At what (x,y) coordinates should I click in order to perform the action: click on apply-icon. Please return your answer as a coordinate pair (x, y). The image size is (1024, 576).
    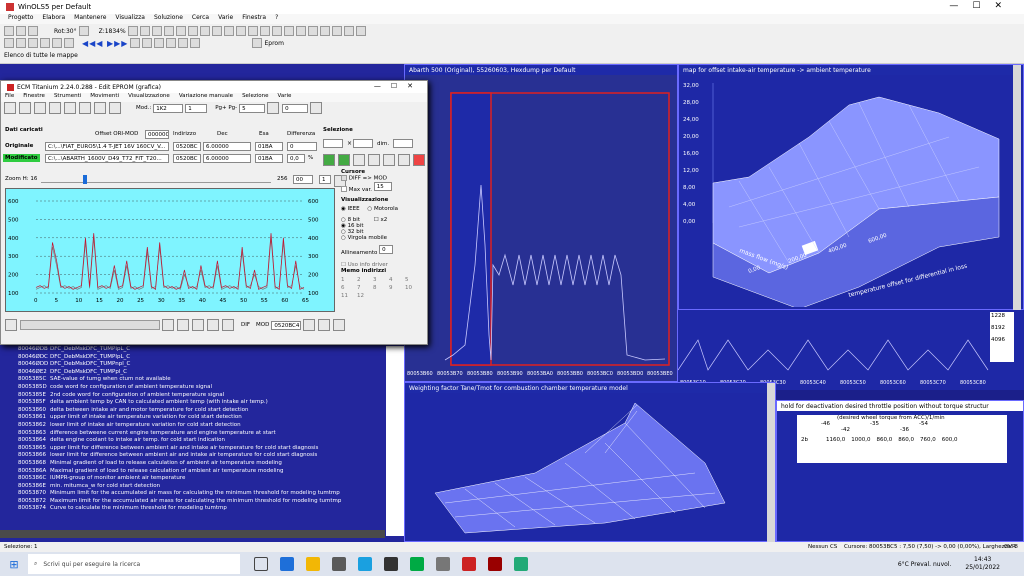
    Looking at the image, I should click on (316, 108).